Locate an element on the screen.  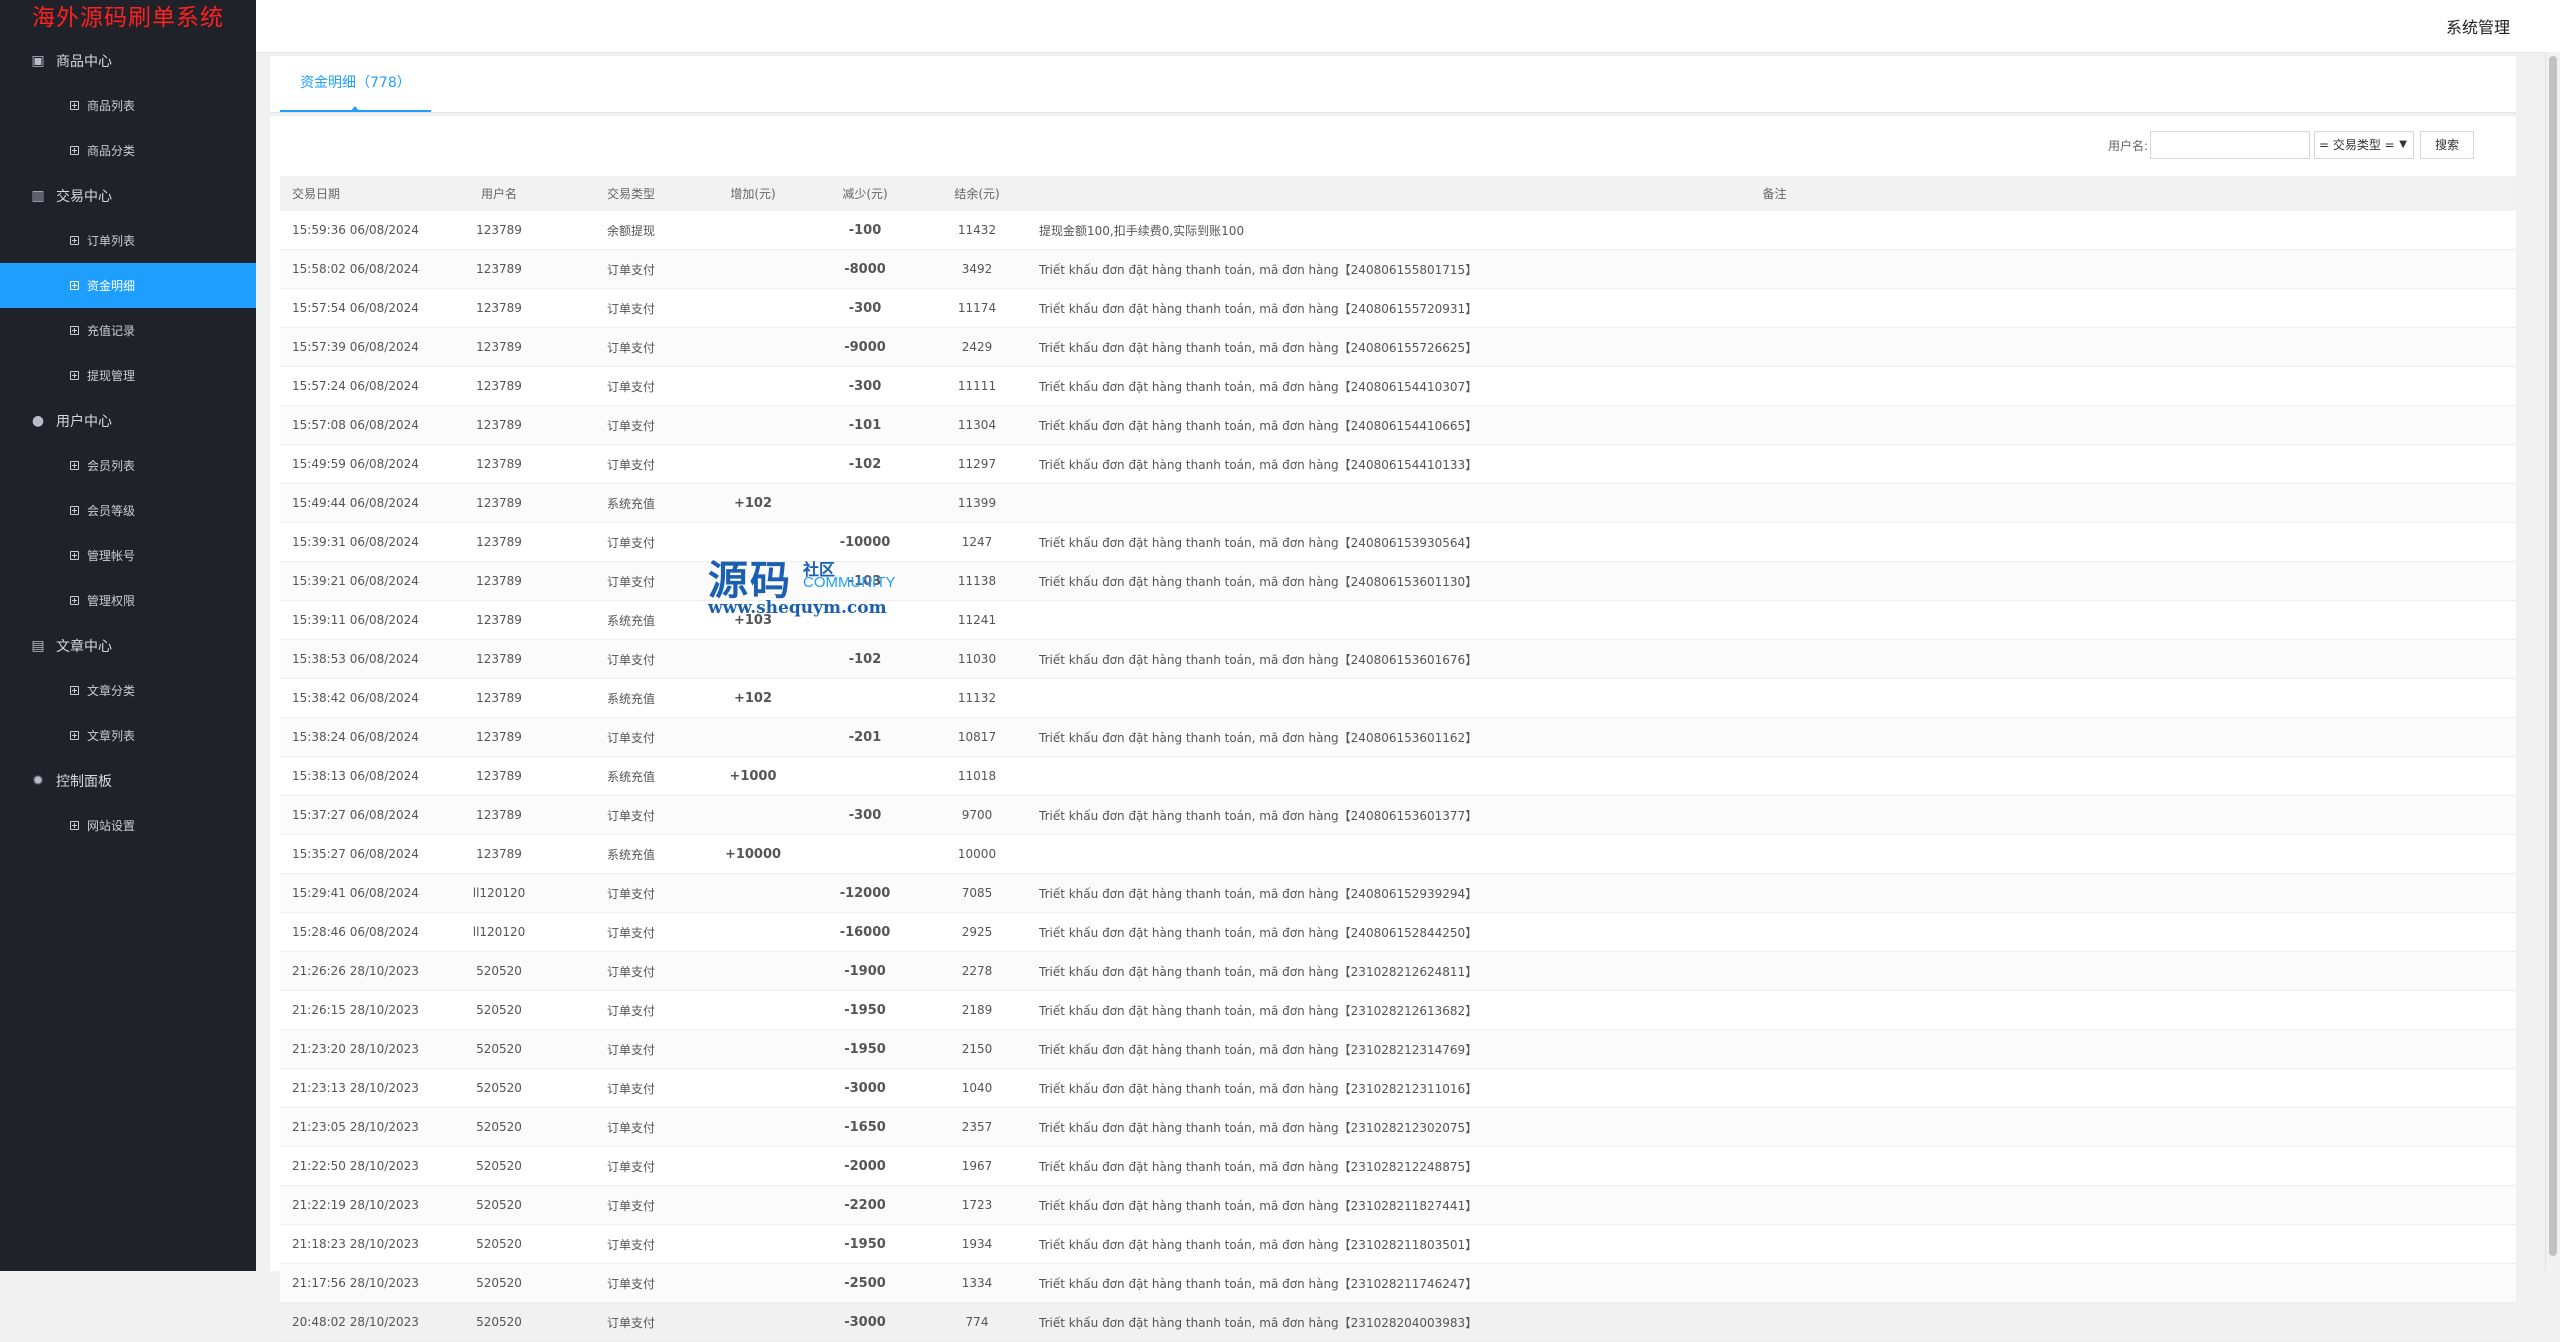
clipboard-icon: ▣ is located at coordinates (38, 60).